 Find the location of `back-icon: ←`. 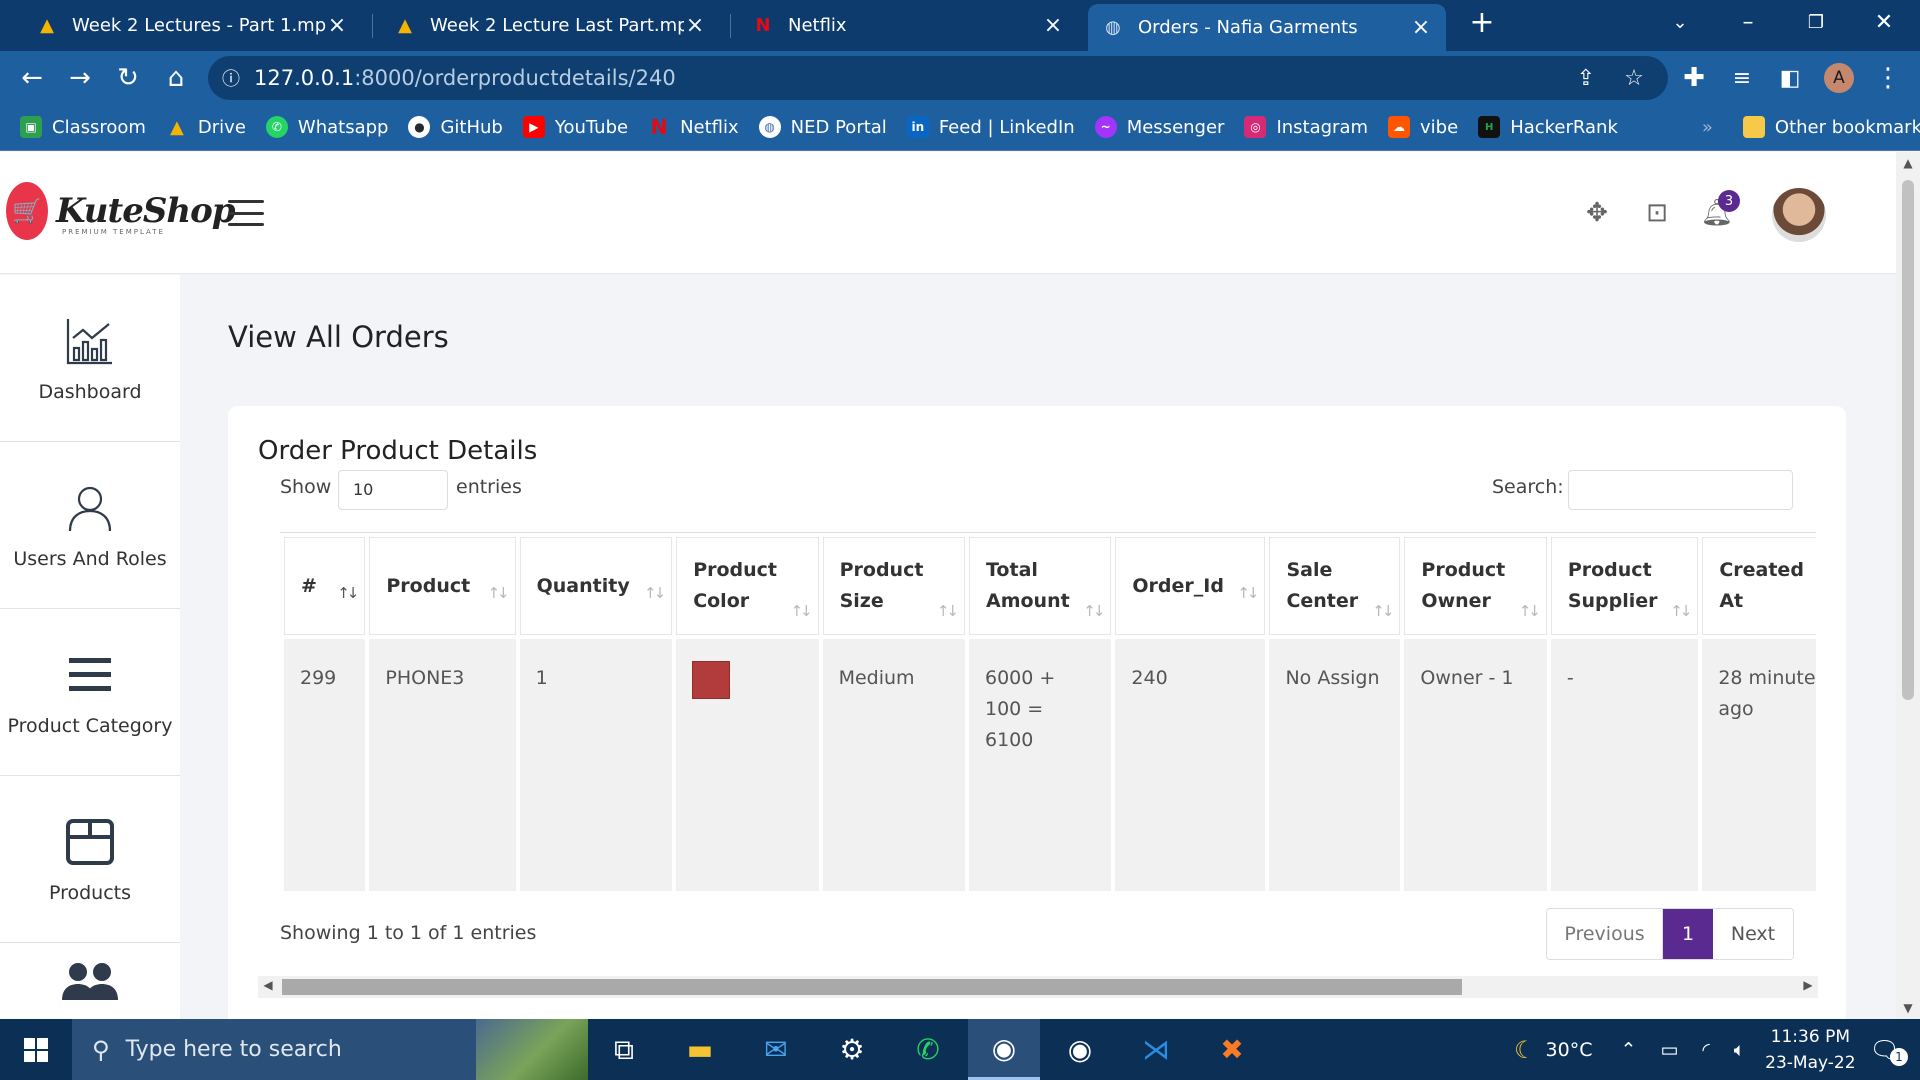

back-icon: ← is located at coordinates (32, 78).